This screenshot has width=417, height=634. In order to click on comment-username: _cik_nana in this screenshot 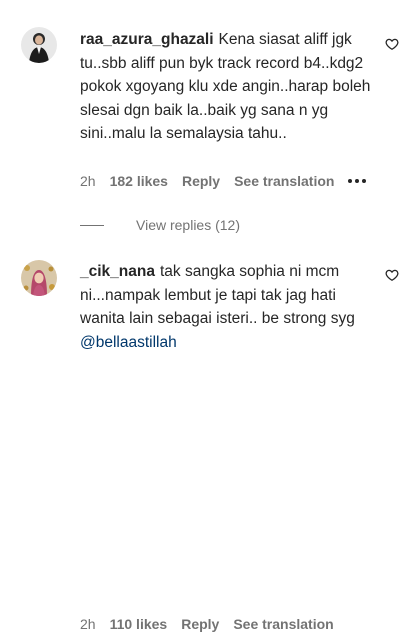, I will do `click(117, 271)`.